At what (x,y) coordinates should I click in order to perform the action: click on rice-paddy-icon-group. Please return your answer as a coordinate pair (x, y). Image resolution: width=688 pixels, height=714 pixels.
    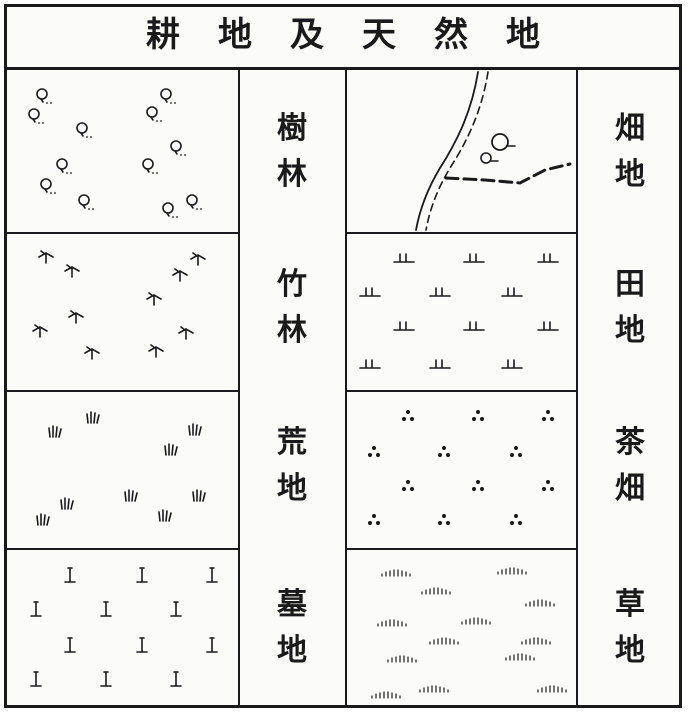
    Looking at the image, I should click on (459, 311).